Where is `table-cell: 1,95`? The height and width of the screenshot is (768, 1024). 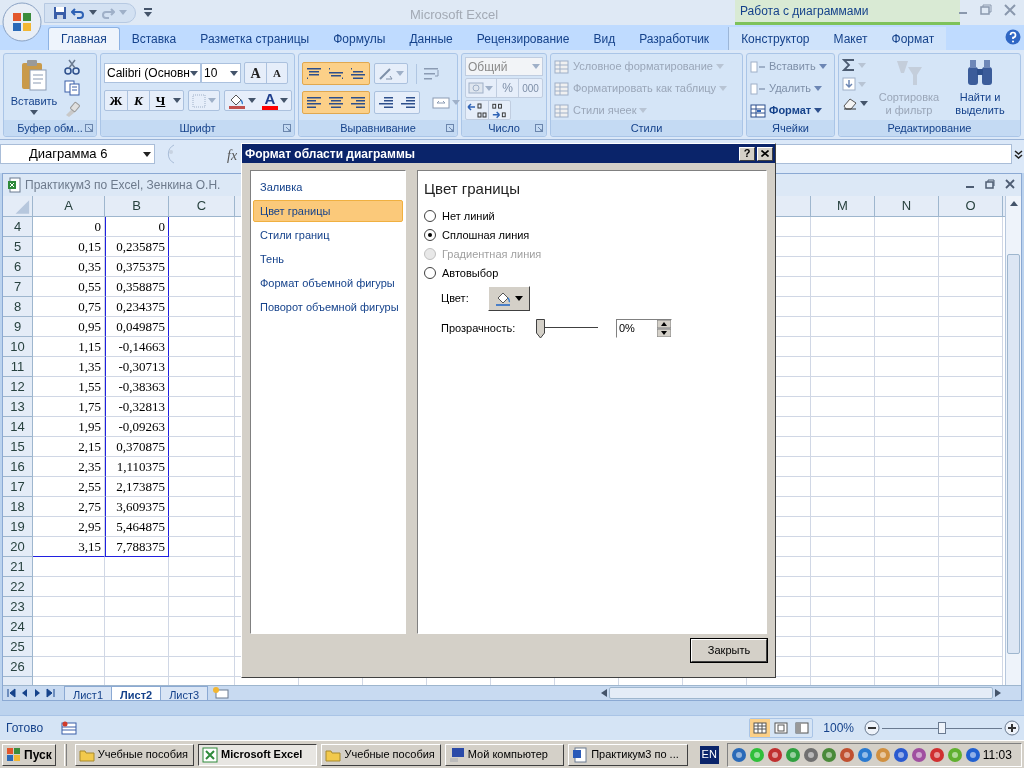 table-cell: 1,95 is located at coordinates (69, 427).